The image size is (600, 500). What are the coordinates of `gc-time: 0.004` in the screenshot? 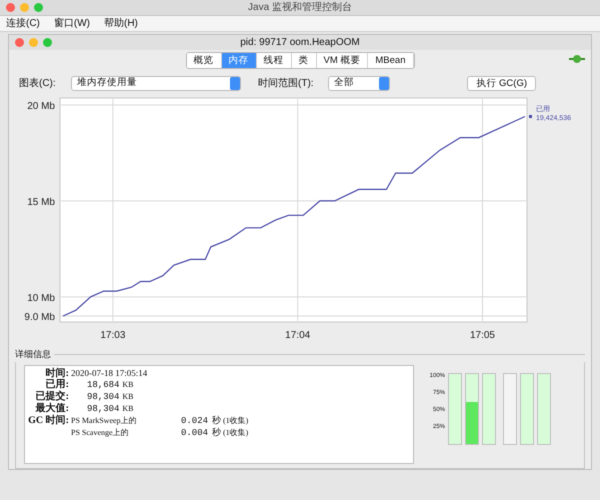 It's located at (194, 433).